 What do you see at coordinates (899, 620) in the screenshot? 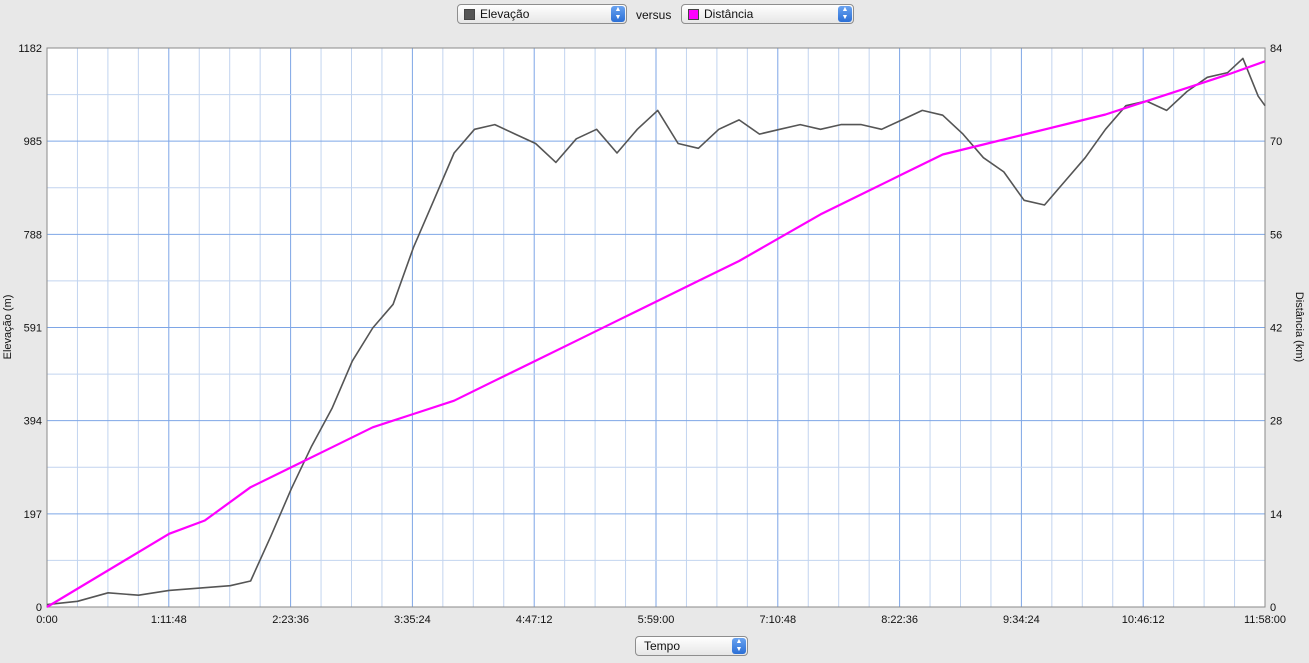
I see `x-tick-label: 8:22:36` at bounding box center [899, 620].